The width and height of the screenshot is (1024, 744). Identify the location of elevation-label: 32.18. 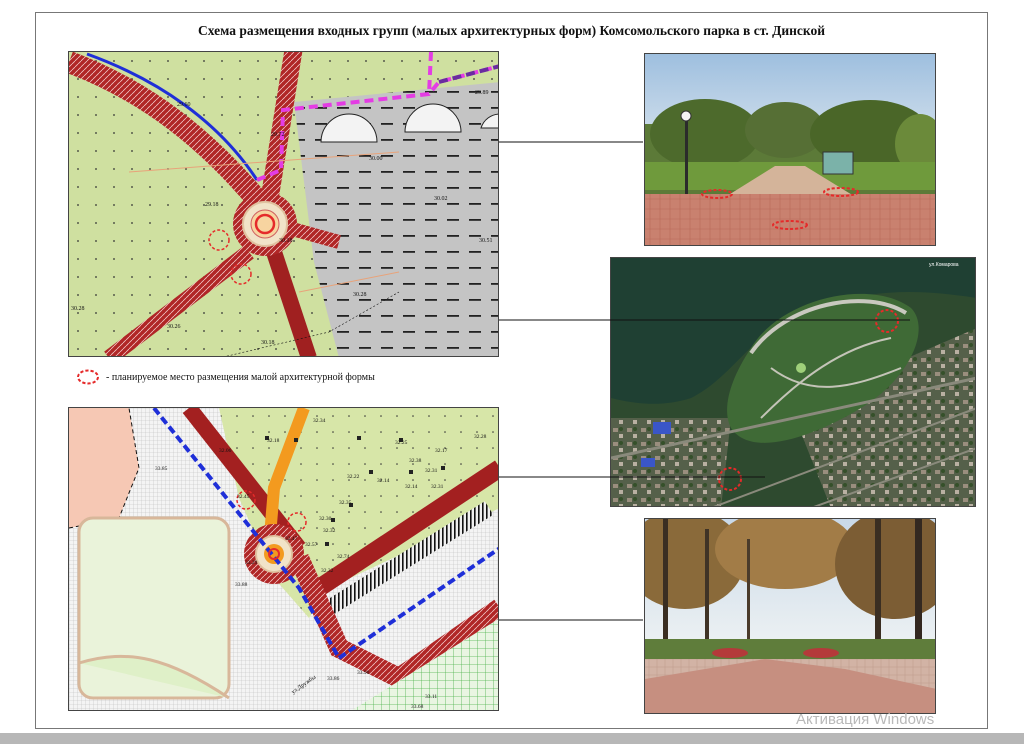
(273, 441).